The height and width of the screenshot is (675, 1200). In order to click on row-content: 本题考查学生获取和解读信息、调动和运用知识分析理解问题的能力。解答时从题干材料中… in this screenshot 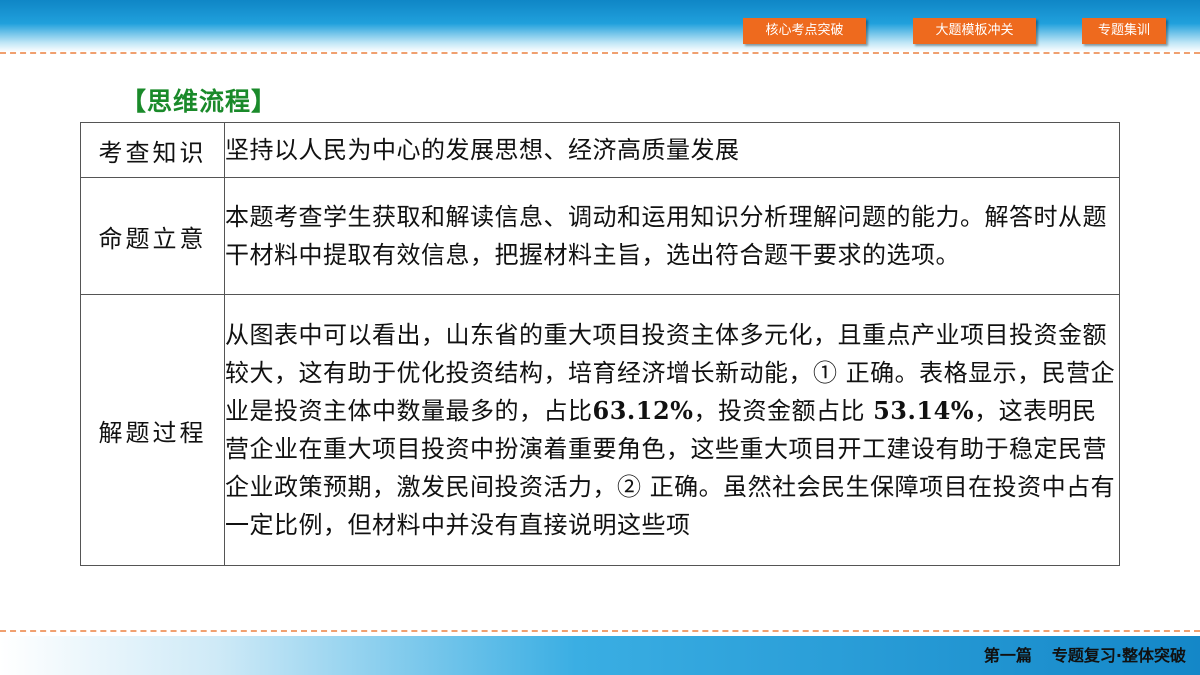, I will do `click(672, 236)`.